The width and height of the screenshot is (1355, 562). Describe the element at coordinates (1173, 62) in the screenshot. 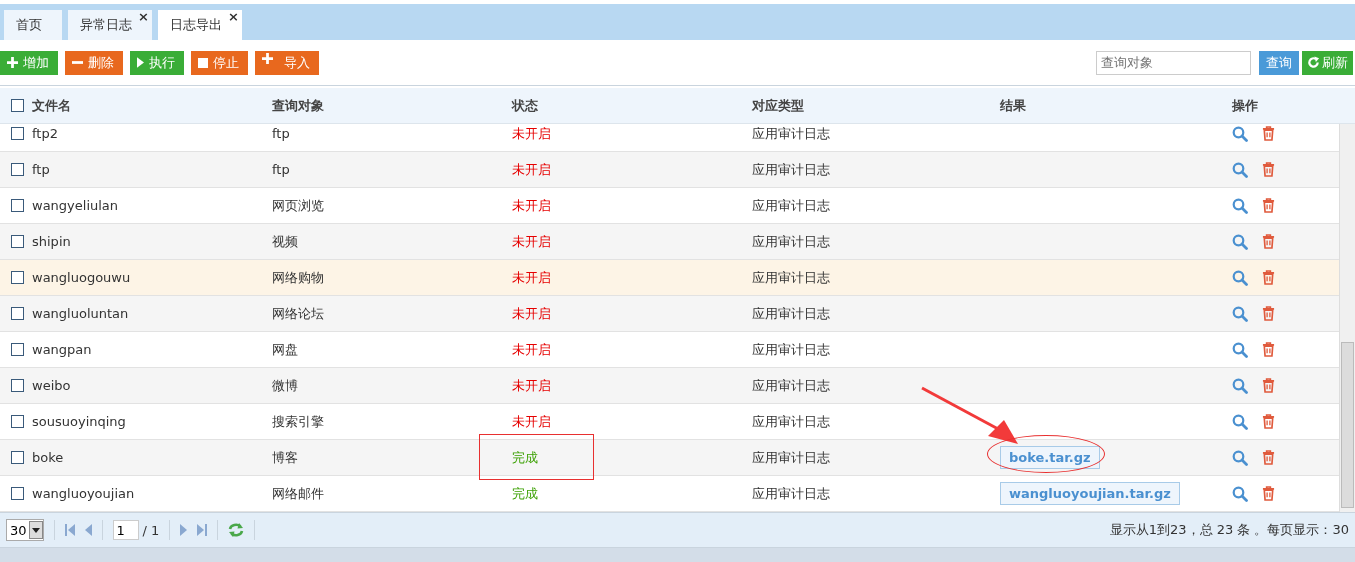

I see `search-field: 查询对象` at that location.